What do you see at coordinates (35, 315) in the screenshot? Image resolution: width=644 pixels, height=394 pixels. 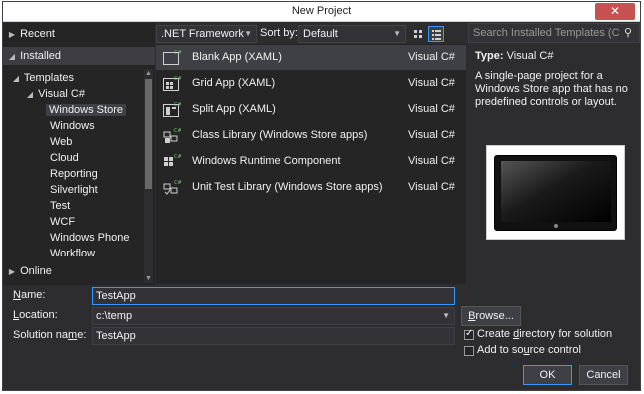 I see `location-label: Location:` at bounding box center [35, 315].